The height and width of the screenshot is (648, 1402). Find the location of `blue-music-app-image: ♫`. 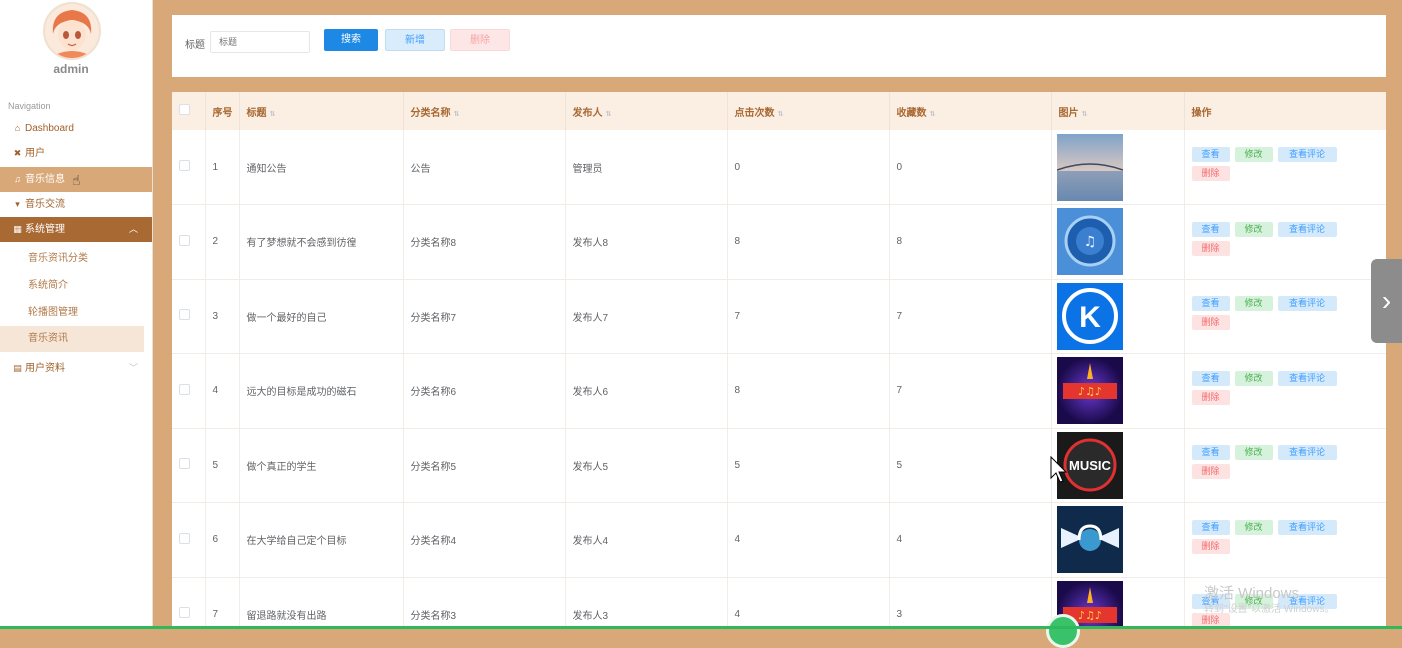

blue-music-app-image: ♫ is located at coordinates (1119, 242).